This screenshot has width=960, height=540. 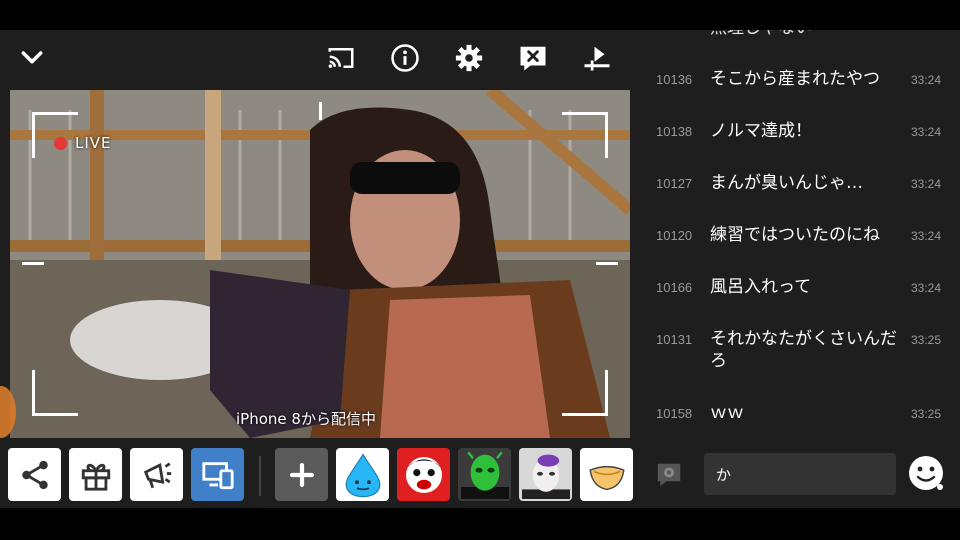 I want to click on emoji-button, so click(x=926, y=473).